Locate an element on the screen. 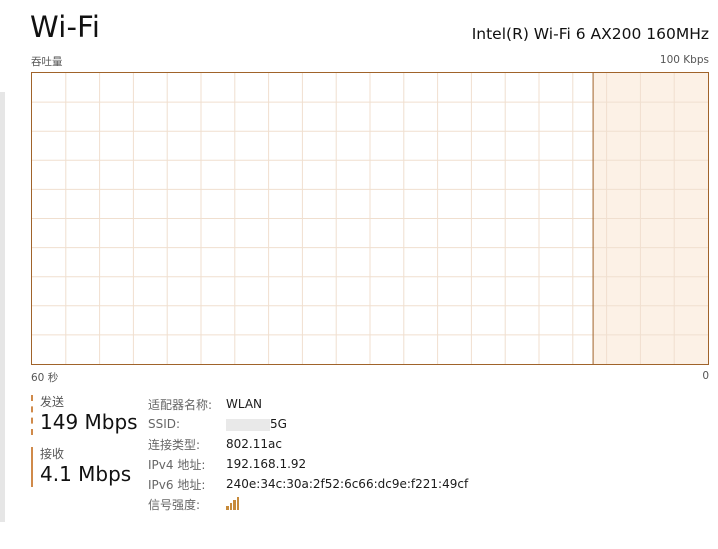 The width and height of the screenshot is (718, 549). ssid-key: SSID: is located at coordinates (164, 424).